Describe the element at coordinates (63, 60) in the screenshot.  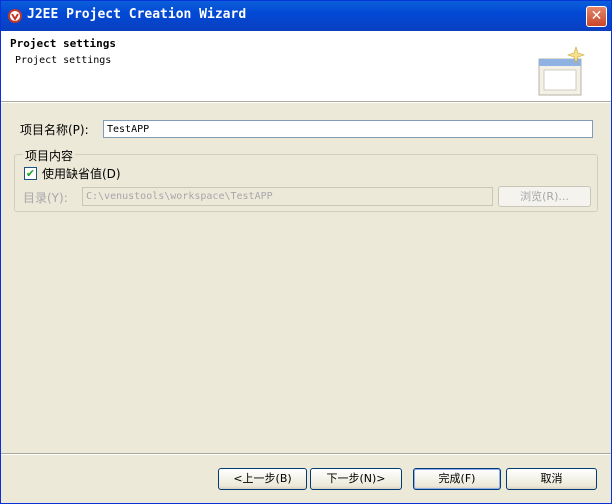
I see `header-description: Project settings` at that location.